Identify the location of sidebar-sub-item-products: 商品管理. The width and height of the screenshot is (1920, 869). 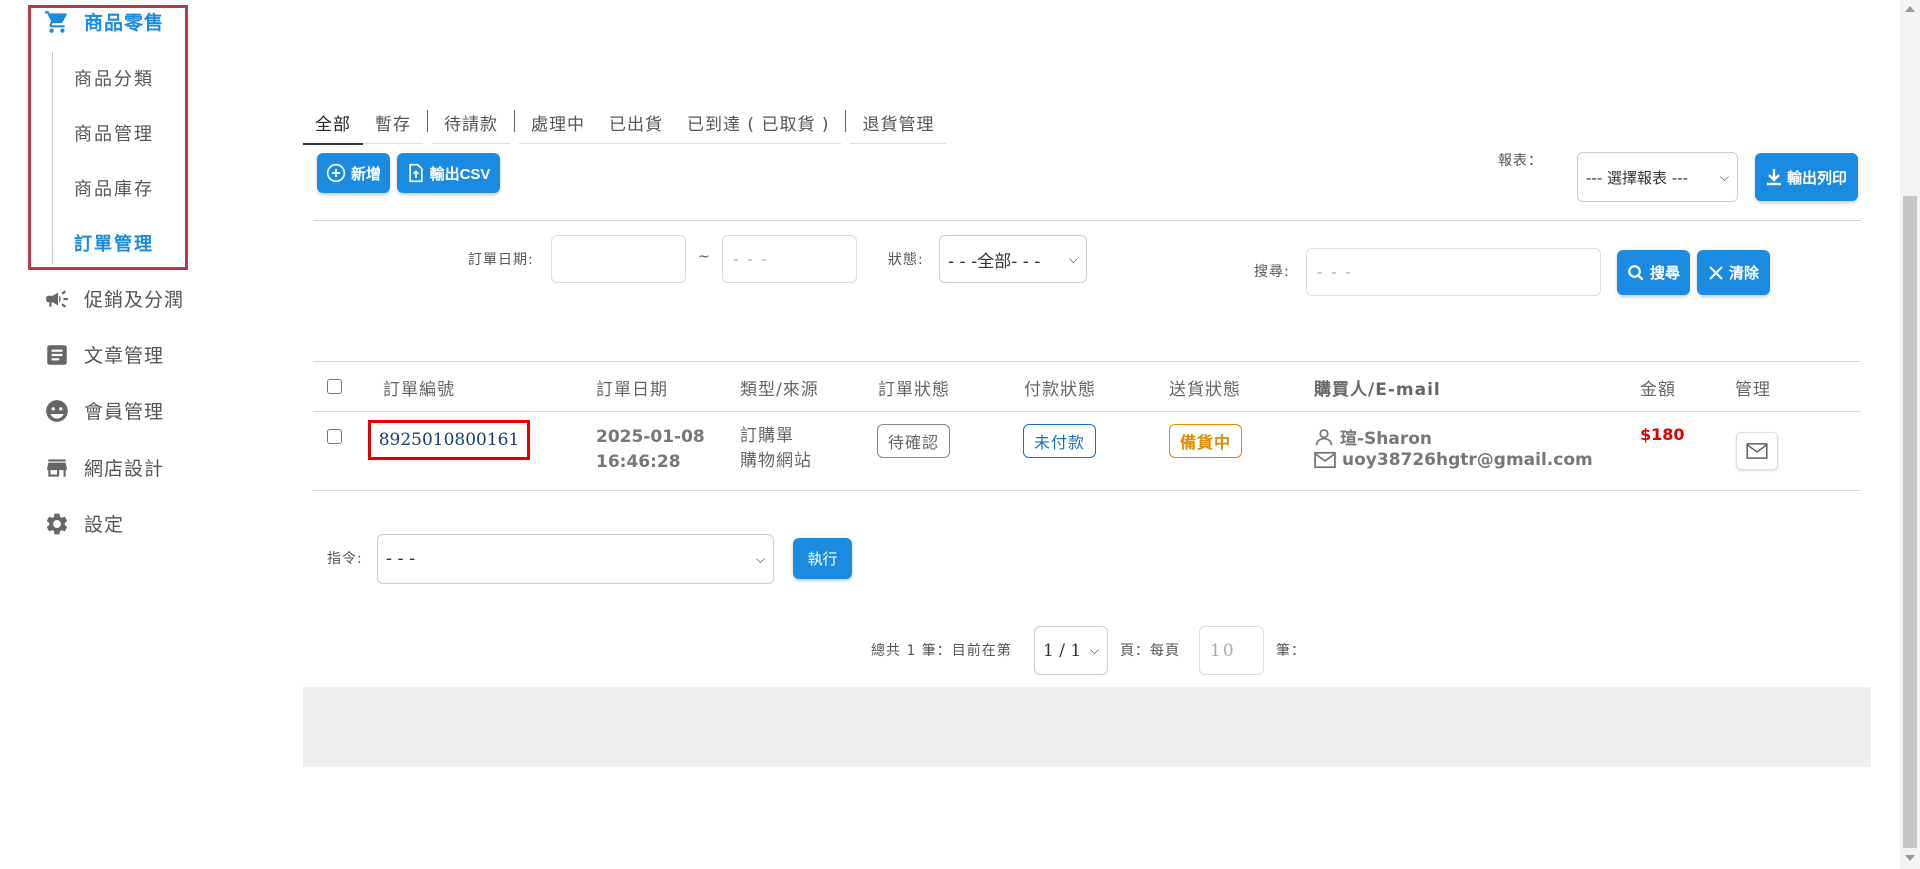
(114, 133).